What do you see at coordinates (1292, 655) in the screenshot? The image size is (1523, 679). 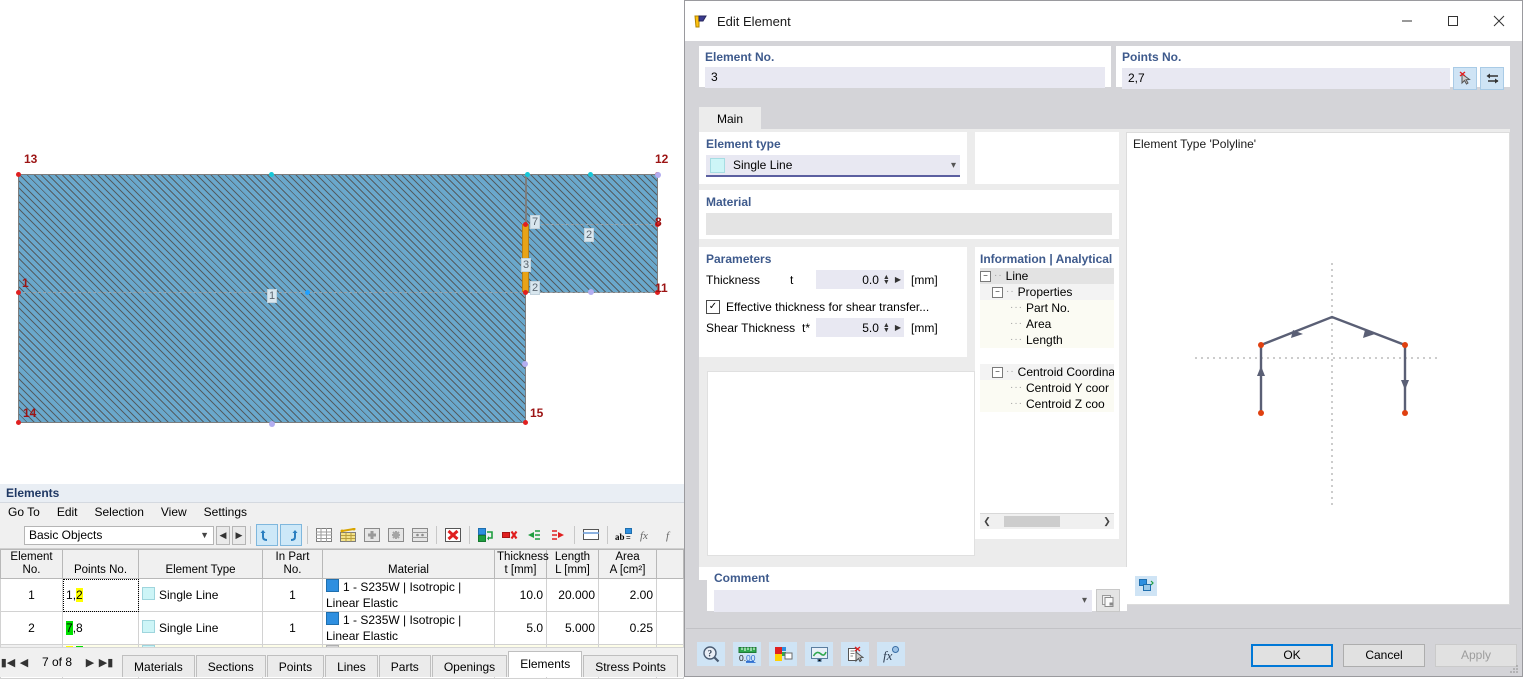 I see `ok-button: OK` at bounding box center [1292, 655].